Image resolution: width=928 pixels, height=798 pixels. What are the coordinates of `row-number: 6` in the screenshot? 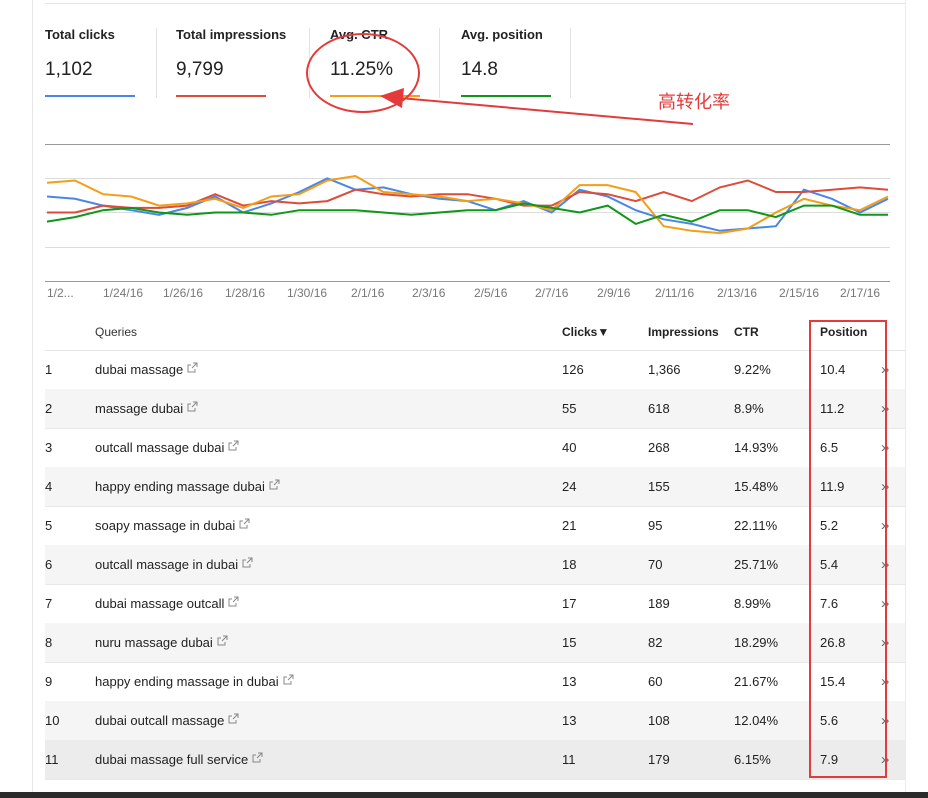 It's located at (48, 564).